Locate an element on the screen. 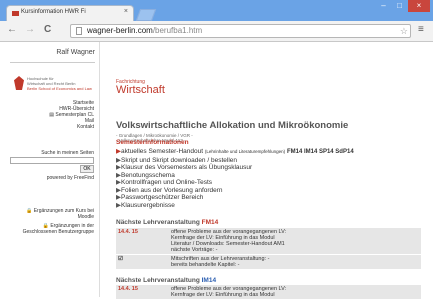  page-icon is located at coordinates (79, 31).